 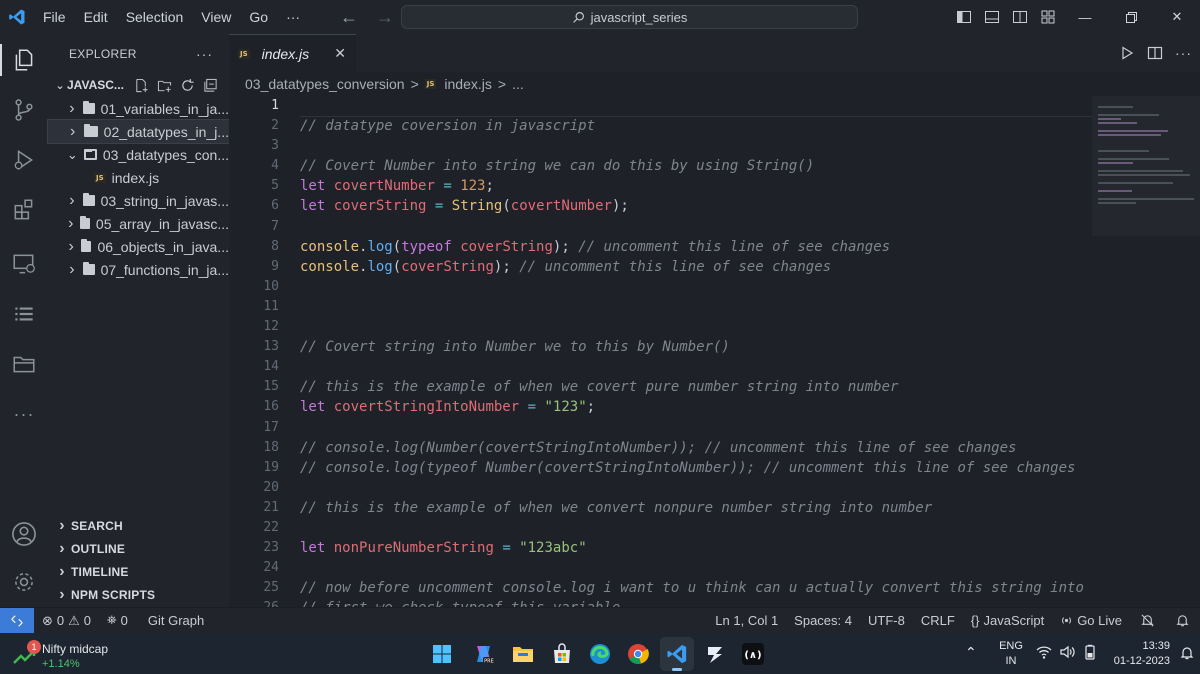 I want to click on menu-item-file: File, so click(x=54, y=17).